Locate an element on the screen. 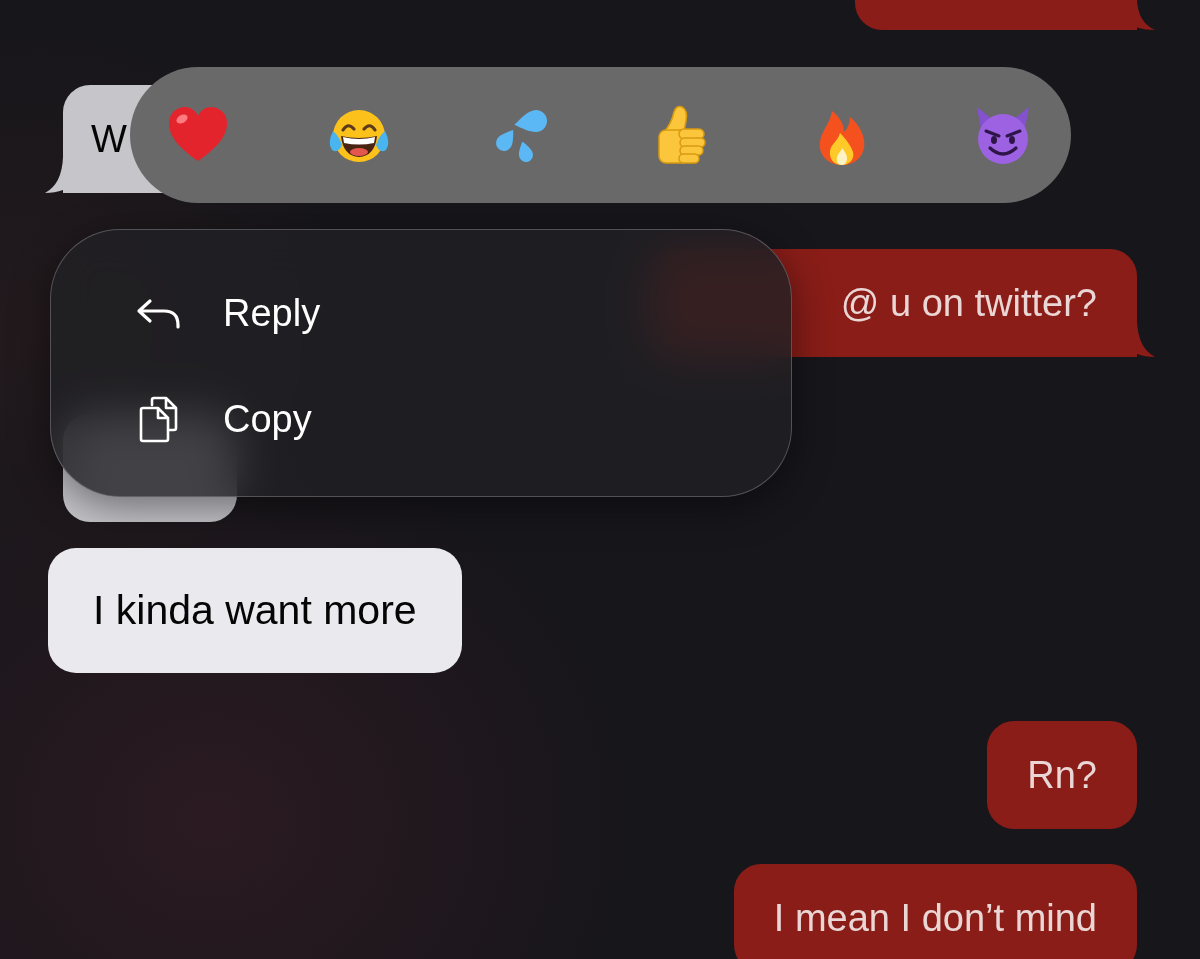 The image size is (1200, 959). message-bubble: I mean I don’t mind is located at coordinates (935, 911).